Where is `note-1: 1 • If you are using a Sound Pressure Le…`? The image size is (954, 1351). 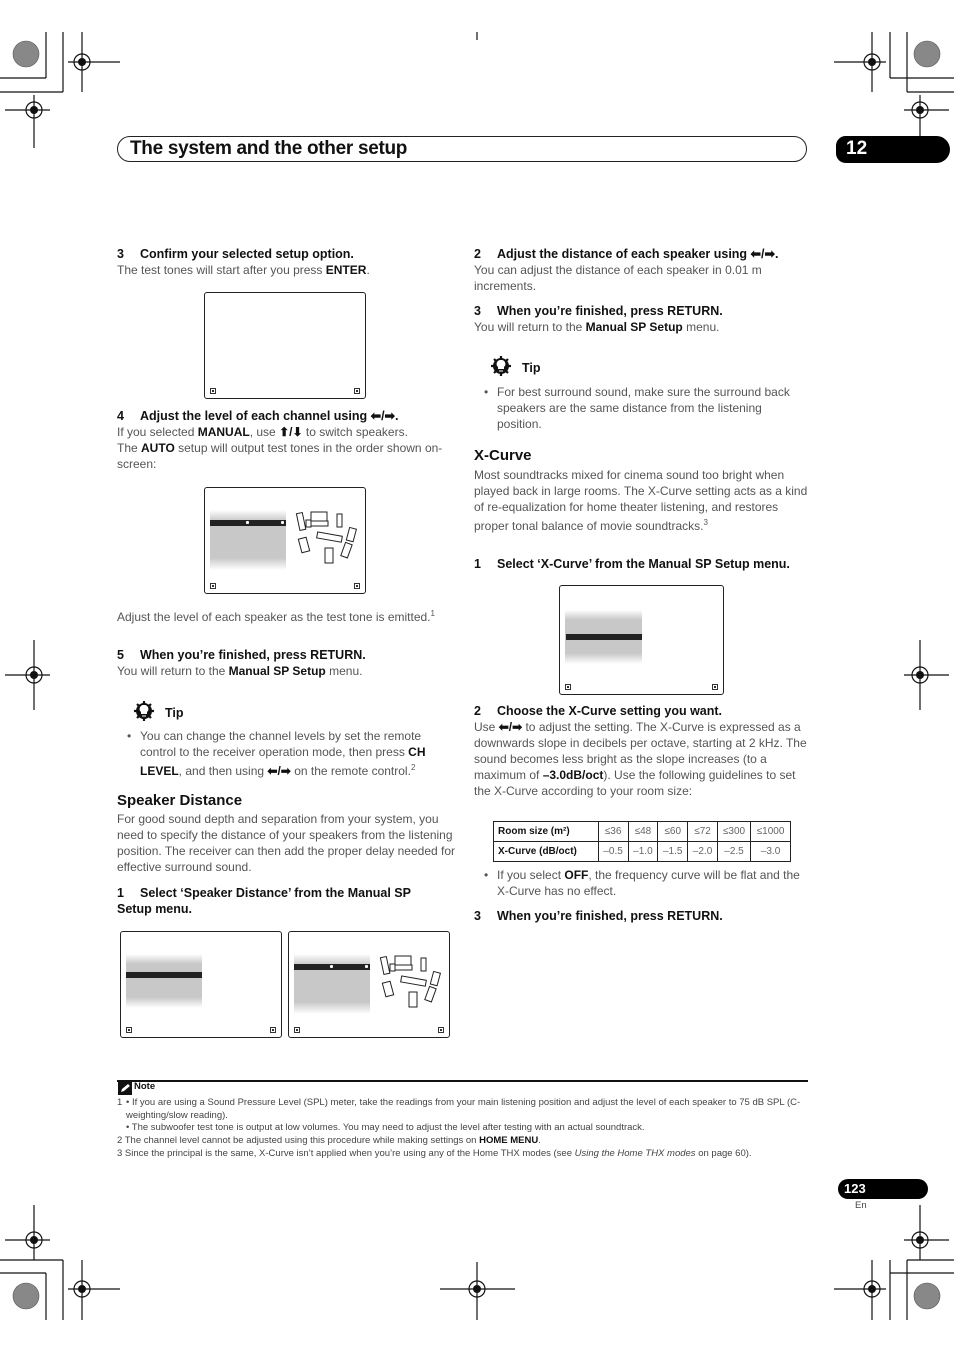 note-1: 1 • If you are using a Sound Pressure Le… is located at coordinates (459, 1115).